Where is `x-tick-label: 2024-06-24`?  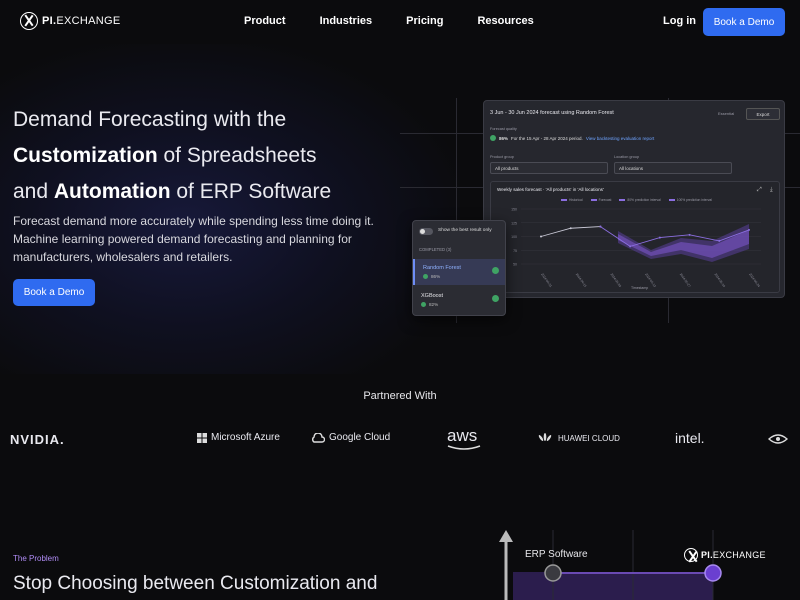
x-tick-label: 2024-06-24 is located at coordinates (754, 280).